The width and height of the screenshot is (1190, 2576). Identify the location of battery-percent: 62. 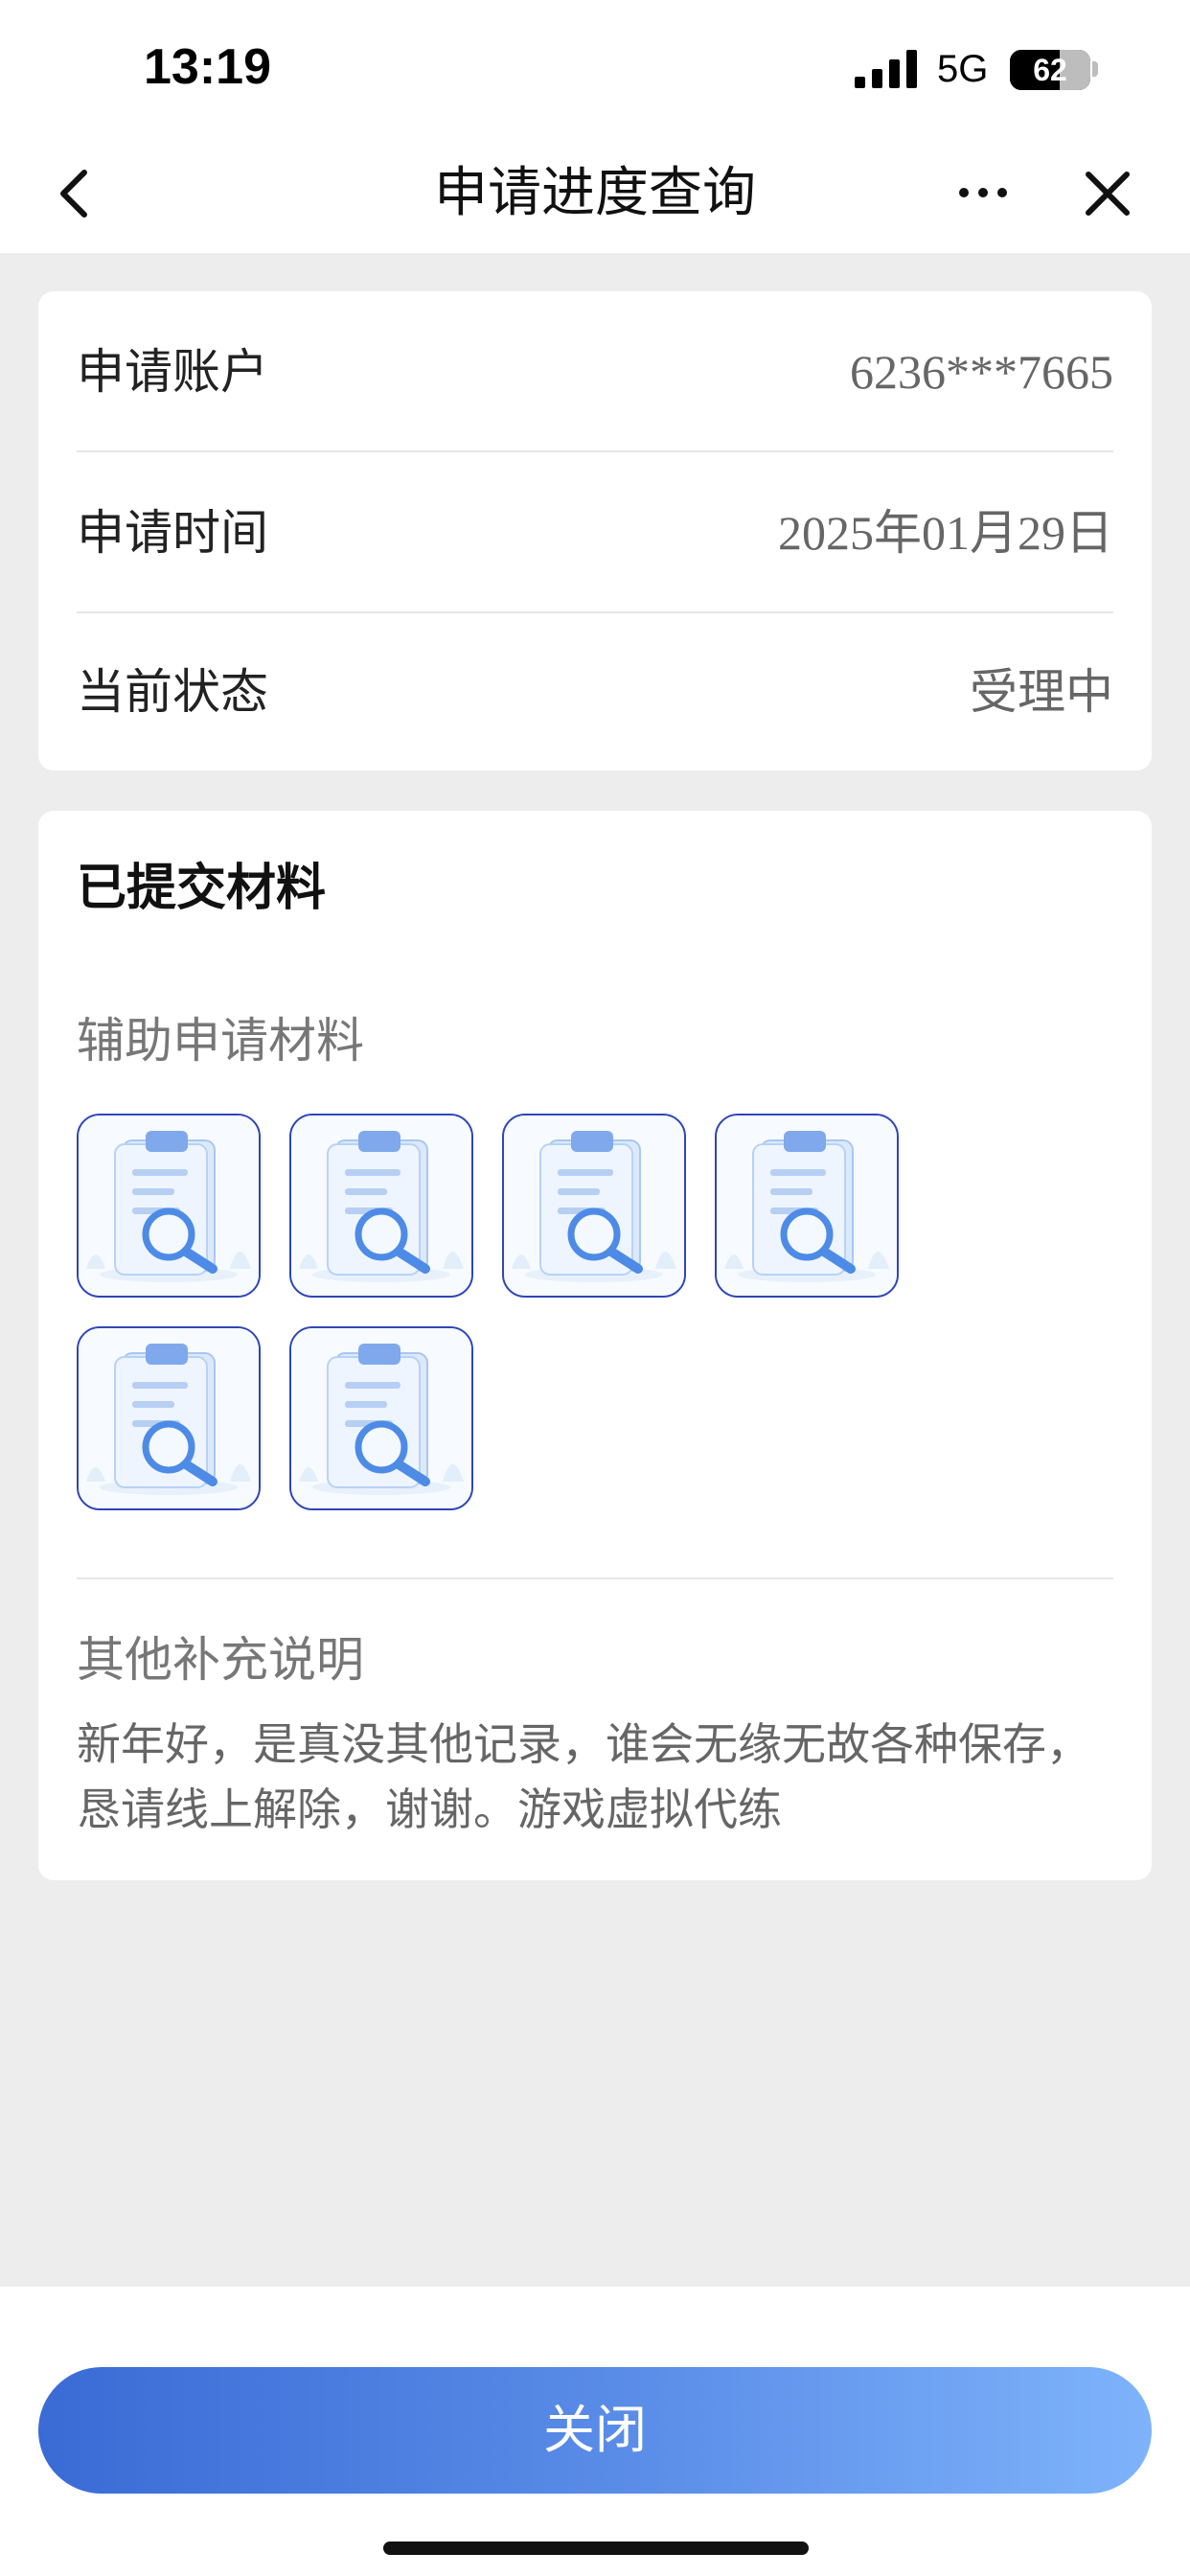
(1050, 70).